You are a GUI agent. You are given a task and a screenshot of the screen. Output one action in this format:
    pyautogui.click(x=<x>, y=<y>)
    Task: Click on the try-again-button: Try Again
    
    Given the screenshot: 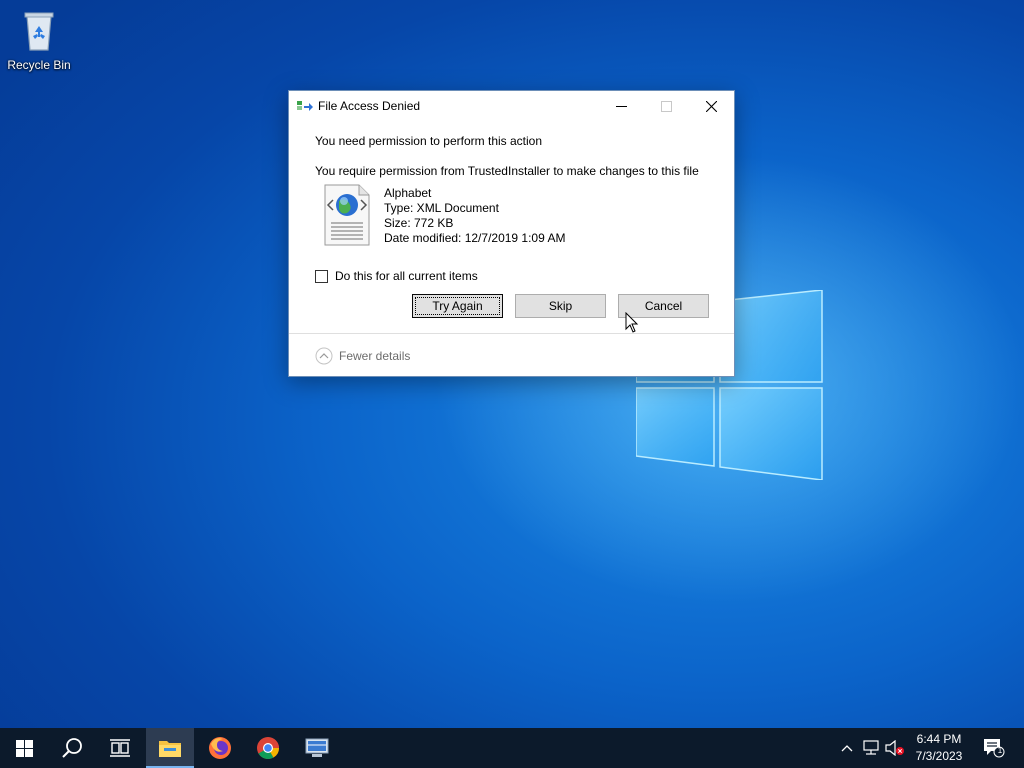 What is the action you would take?
    pyautogui.click(x=457, y=306)
    